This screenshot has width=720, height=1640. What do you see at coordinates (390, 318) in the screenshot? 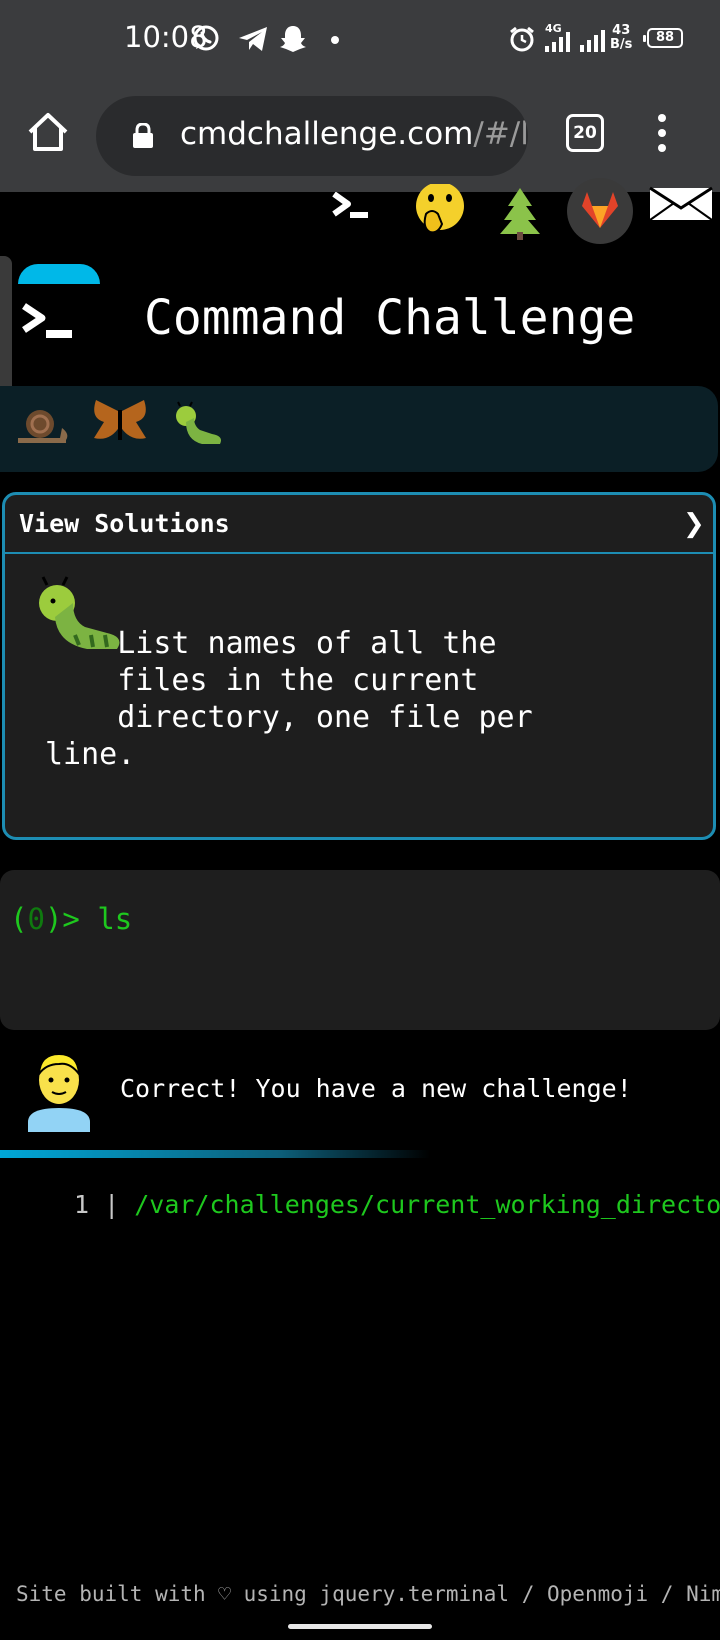
I see `page-title: Command Challenge` at bounding box center [390, 318].